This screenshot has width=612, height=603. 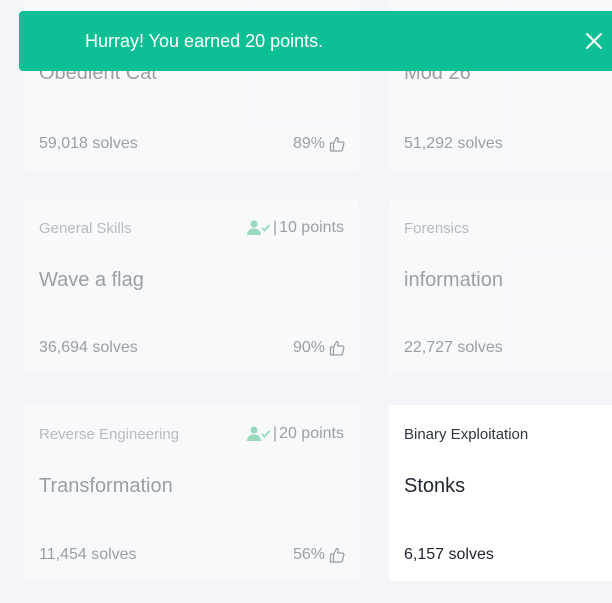 I want to click on points-value: 20 points, so click(x=311, y=433).